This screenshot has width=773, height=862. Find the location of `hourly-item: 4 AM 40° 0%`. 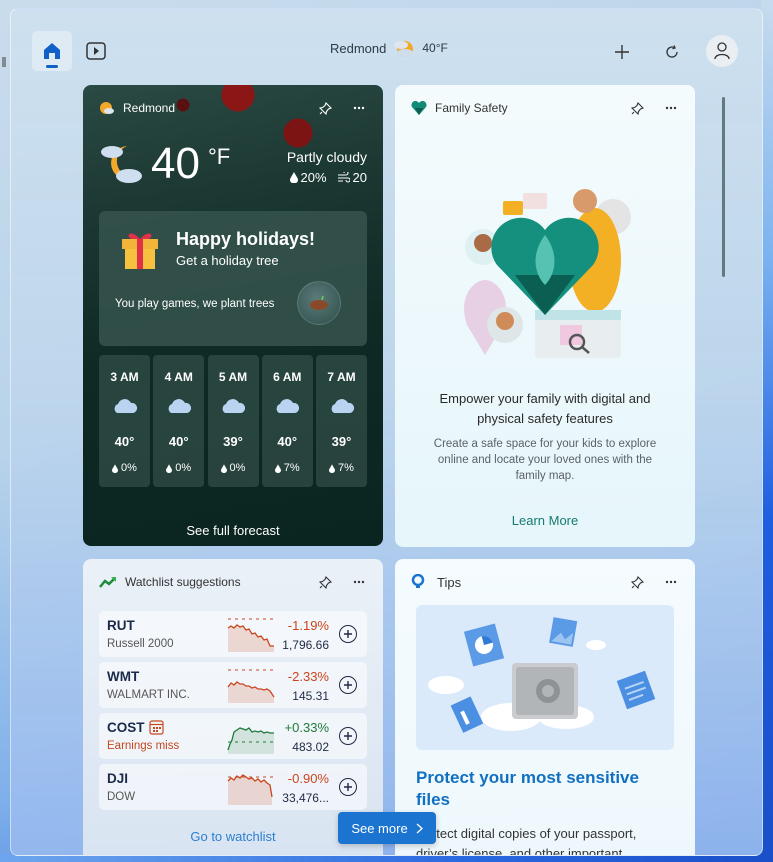

hourly-item: 4 AM 40° 0% is located at coordinates (179, 421).